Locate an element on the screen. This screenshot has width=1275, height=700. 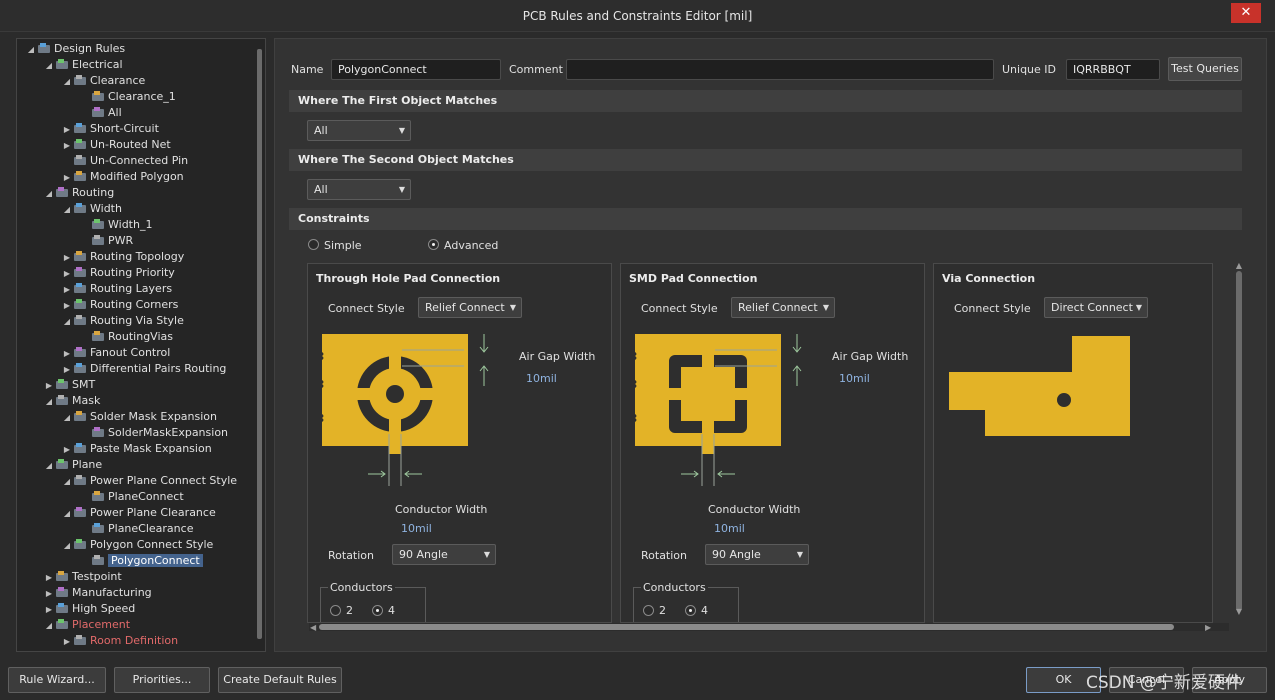
tree-item: ▶ SMT is located at coordinates (69, 385).